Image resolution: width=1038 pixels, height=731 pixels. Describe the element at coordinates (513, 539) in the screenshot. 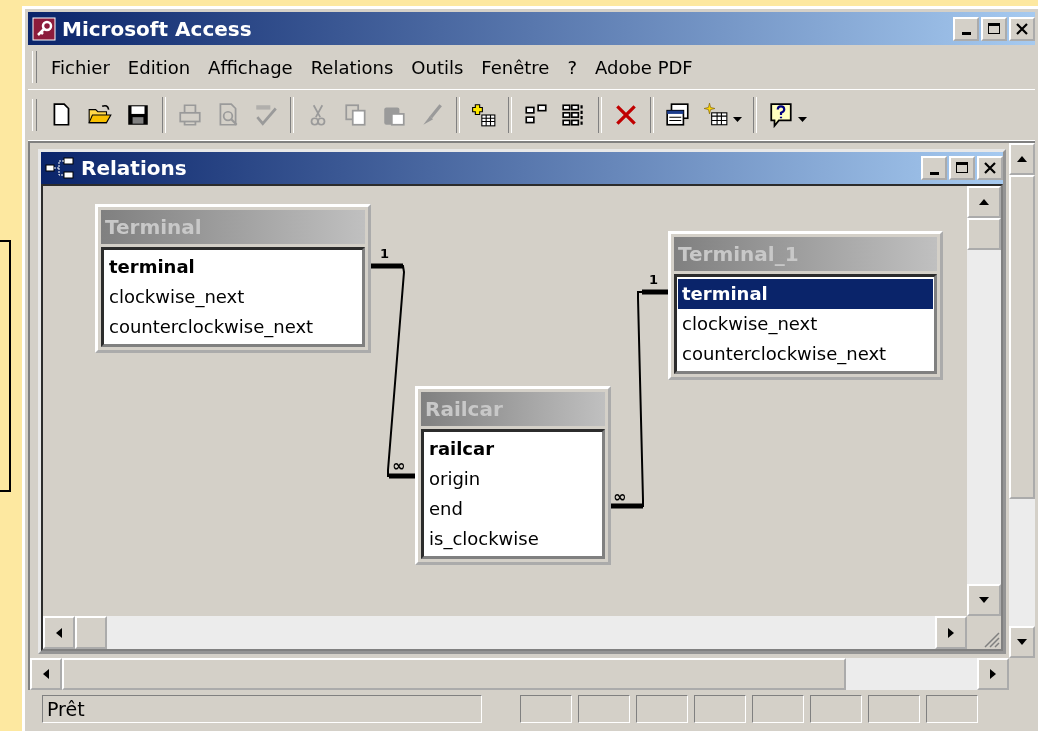

I see `field-name: is_clockwise` at that location.